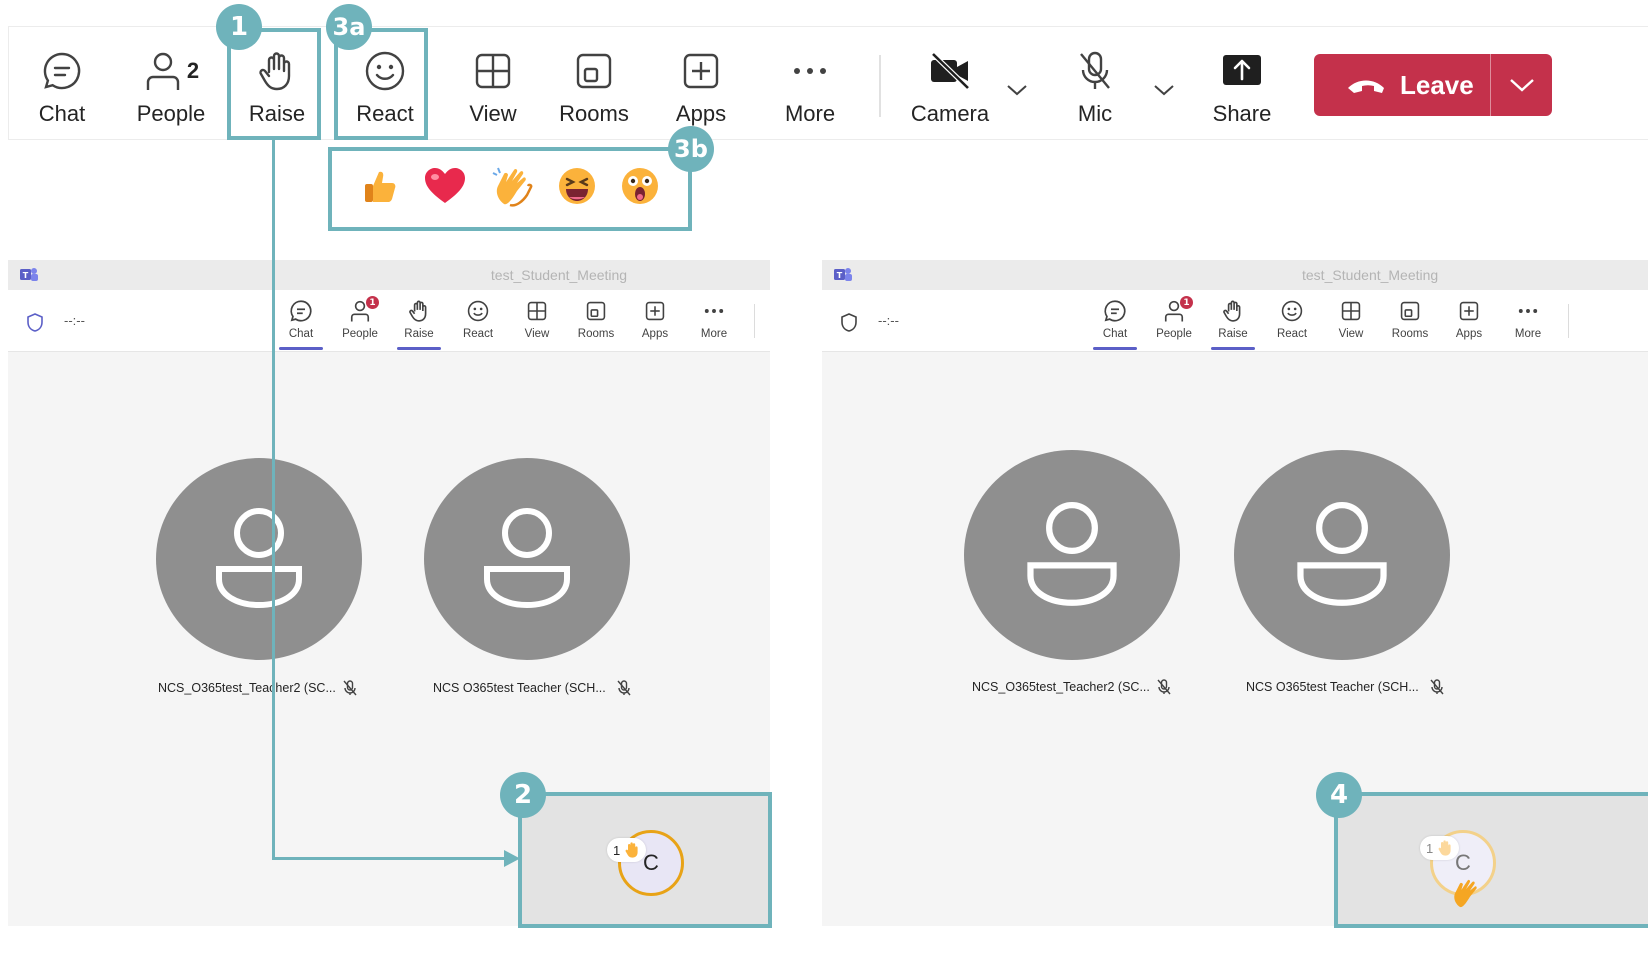  I want to click on window-title-bar: T test_Student_Meeting, so click(389, 275).